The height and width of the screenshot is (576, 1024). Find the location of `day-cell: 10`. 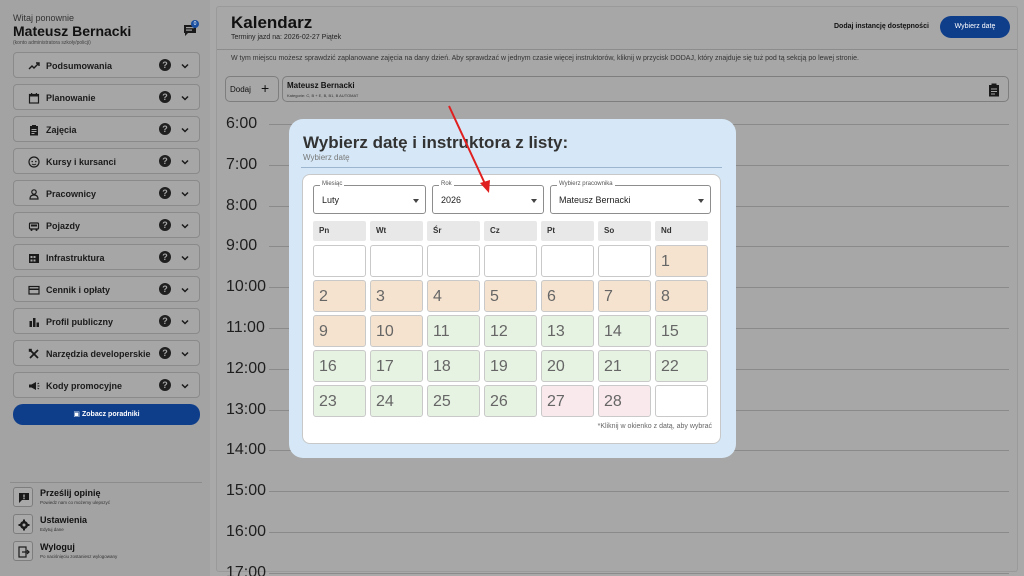

day-cell: 10 is located at coordinates (396, 331).